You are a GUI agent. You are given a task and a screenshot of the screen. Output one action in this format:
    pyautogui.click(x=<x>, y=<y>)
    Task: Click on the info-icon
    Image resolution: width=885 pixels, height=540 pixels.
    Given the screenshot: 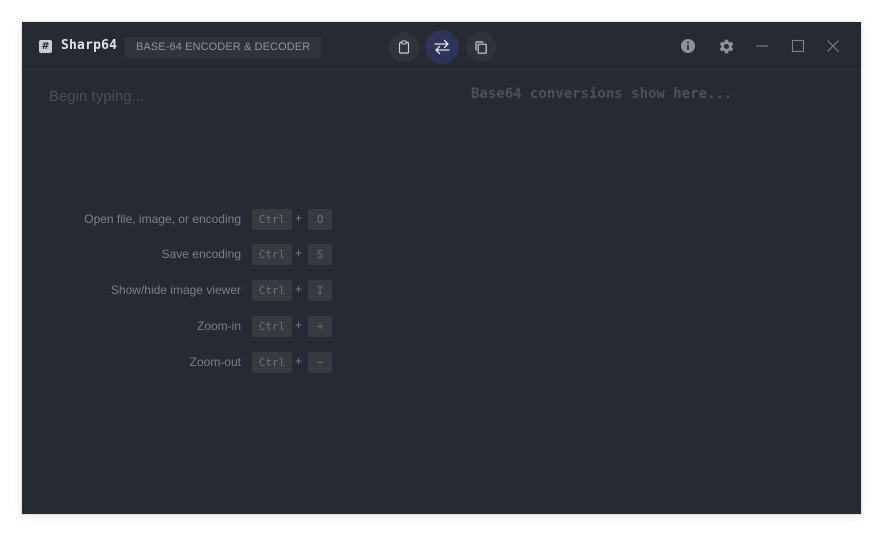 What is the action you would take?
    pyautogui.click(x=688, y=46)
    